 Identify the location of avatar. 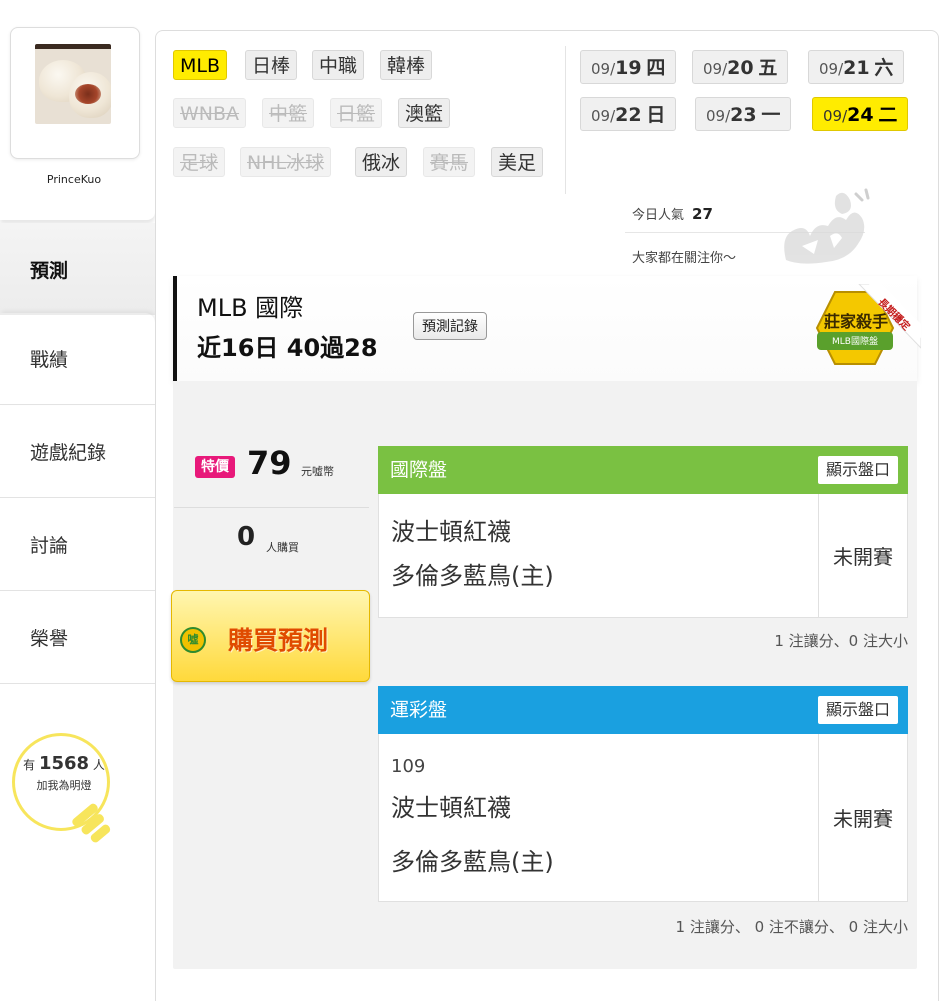
(73, 84).